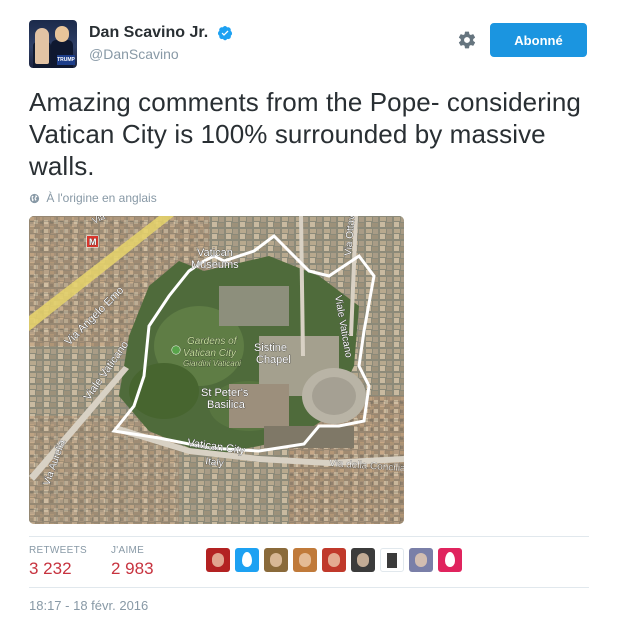  Describe the element at coordinates (128, 550) in the screenshot. I see `likes-label: J'AIME` at that location.